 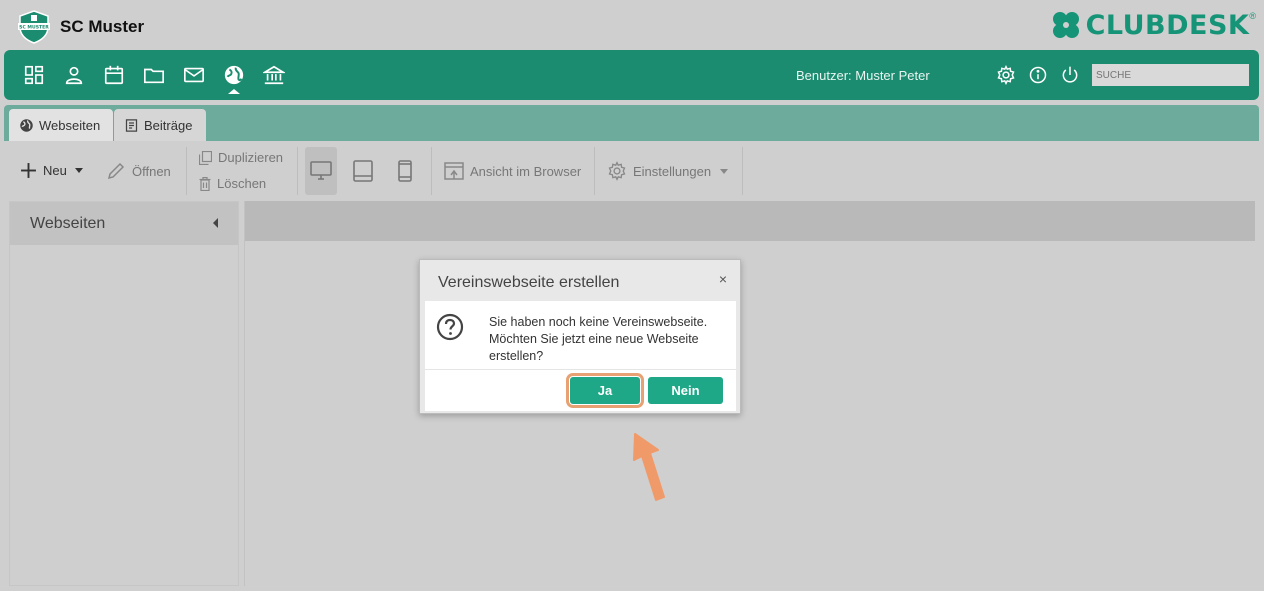 I want to click on dialog-message-line: erstellen?, so click(x=516, y=356).